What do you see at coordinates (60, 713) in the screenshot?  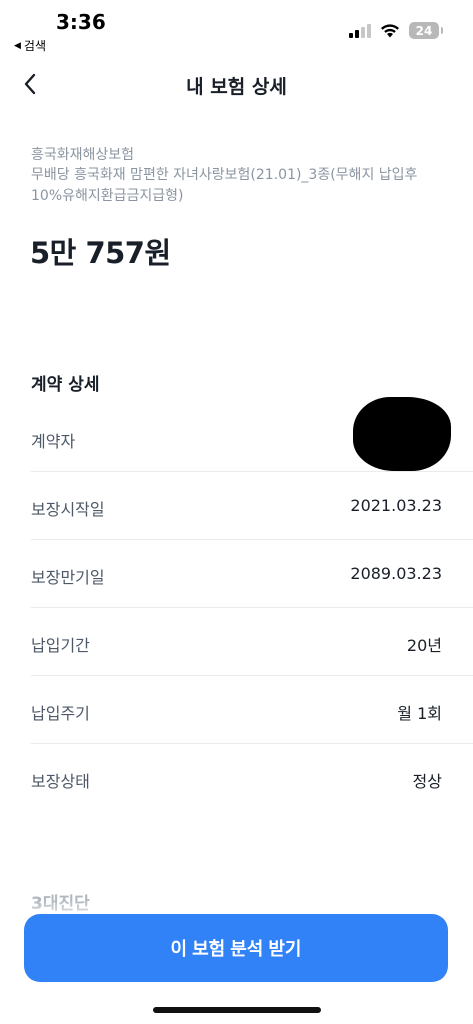 I see `detail-label: 납입주기` at bounding box center [60, 713].